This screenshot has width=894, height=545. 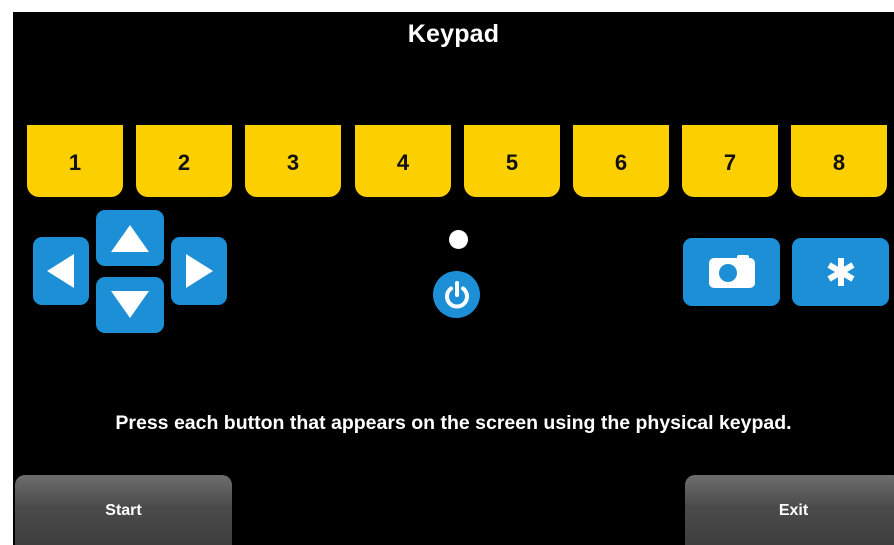 I want to click on camera-icon, so click(x=731, y=271).